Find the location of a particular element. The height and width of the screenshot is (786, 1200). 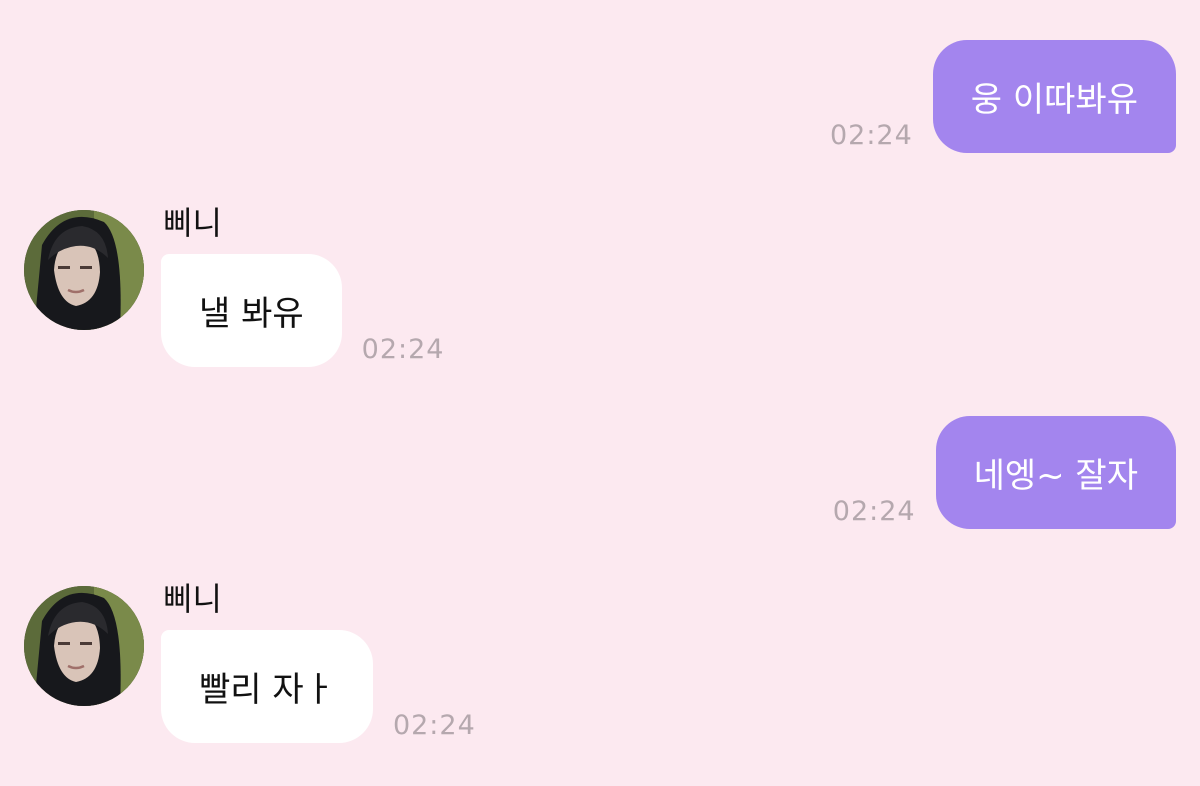

message-bubble: 빨리 자ㅏ is located at coordinates (267, 686).